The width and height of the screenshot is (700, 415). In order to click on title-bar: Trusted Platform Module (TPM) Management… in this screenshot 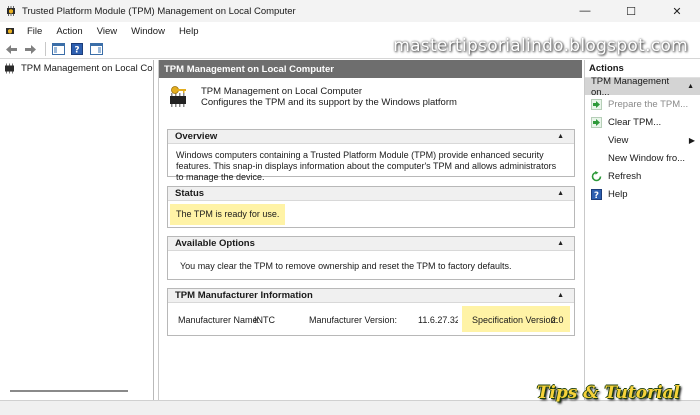, I will do `click(350, 11)`.